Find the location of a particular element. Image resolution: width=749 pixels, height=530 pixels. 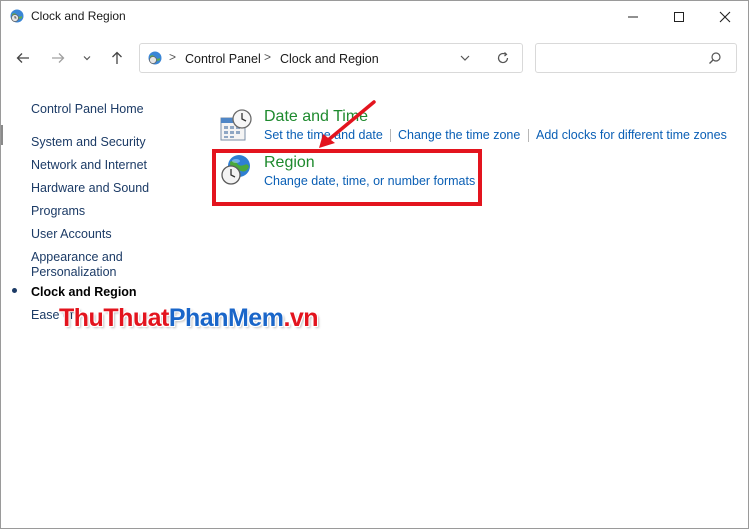

up-button is located at coordinates (117, 58).